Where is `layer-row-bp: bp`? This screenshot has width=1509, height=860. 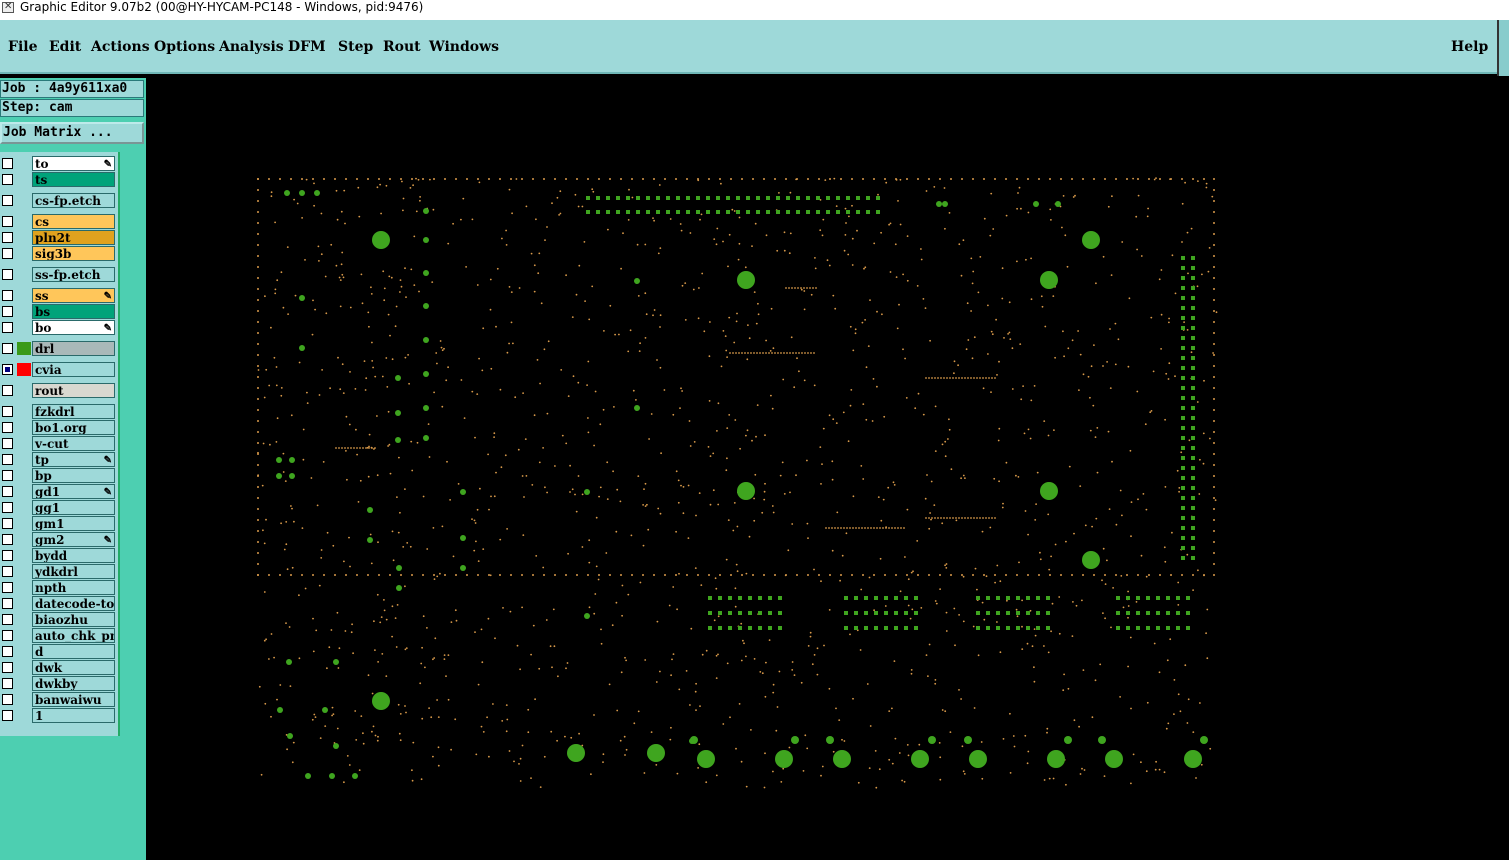 layer-row-bp: bp is located at coordinates (59, 475).